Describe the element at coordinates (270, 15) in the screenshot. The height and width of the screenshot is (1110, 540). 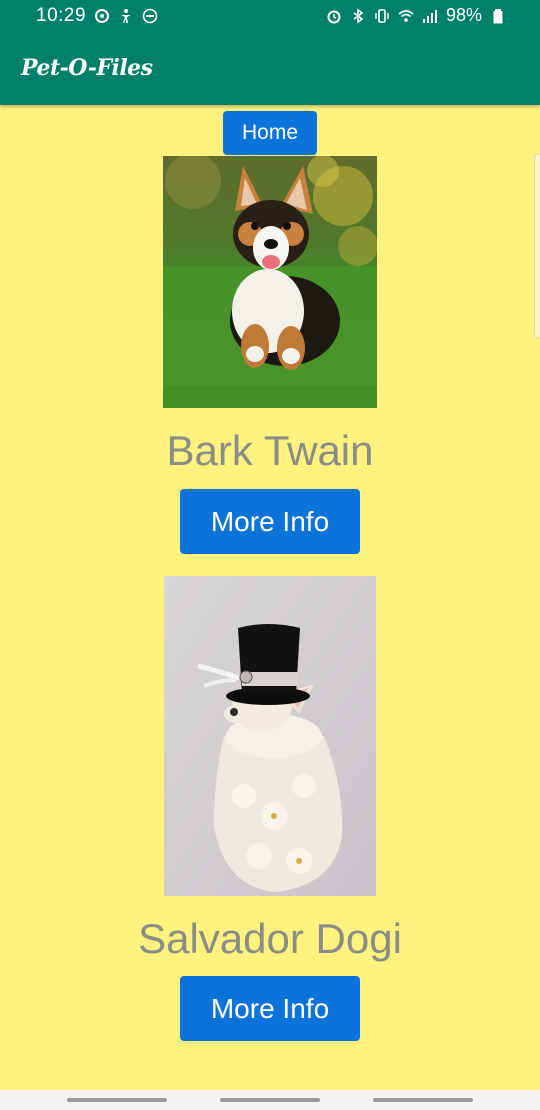
I see `status-bar: 10:29 98%` at that location.